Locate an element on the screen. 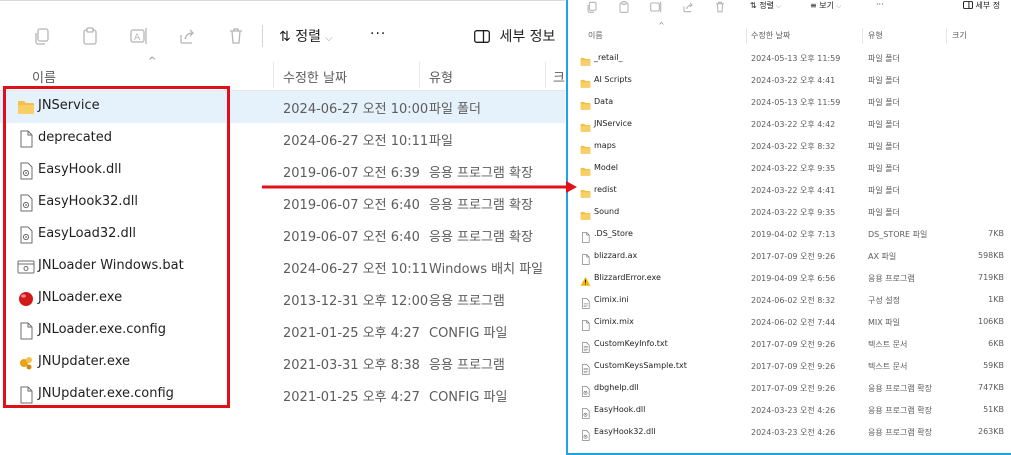  file-name: EasyHook.dll is located at coordinates (620, 409).